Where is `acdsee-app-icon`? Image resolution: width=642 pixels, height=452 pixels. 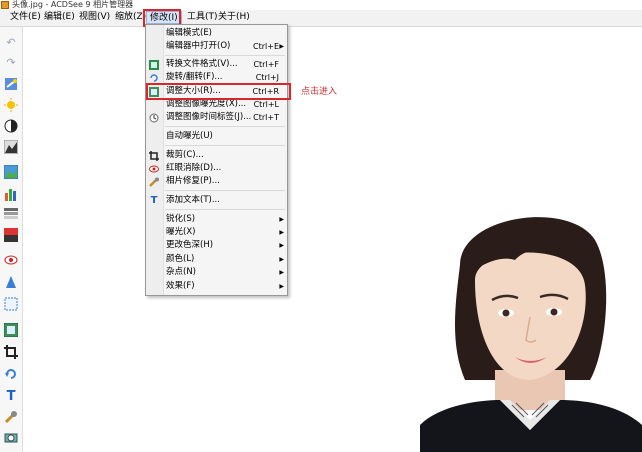
acdsee-app-icon is located at coordinates (5, 5).